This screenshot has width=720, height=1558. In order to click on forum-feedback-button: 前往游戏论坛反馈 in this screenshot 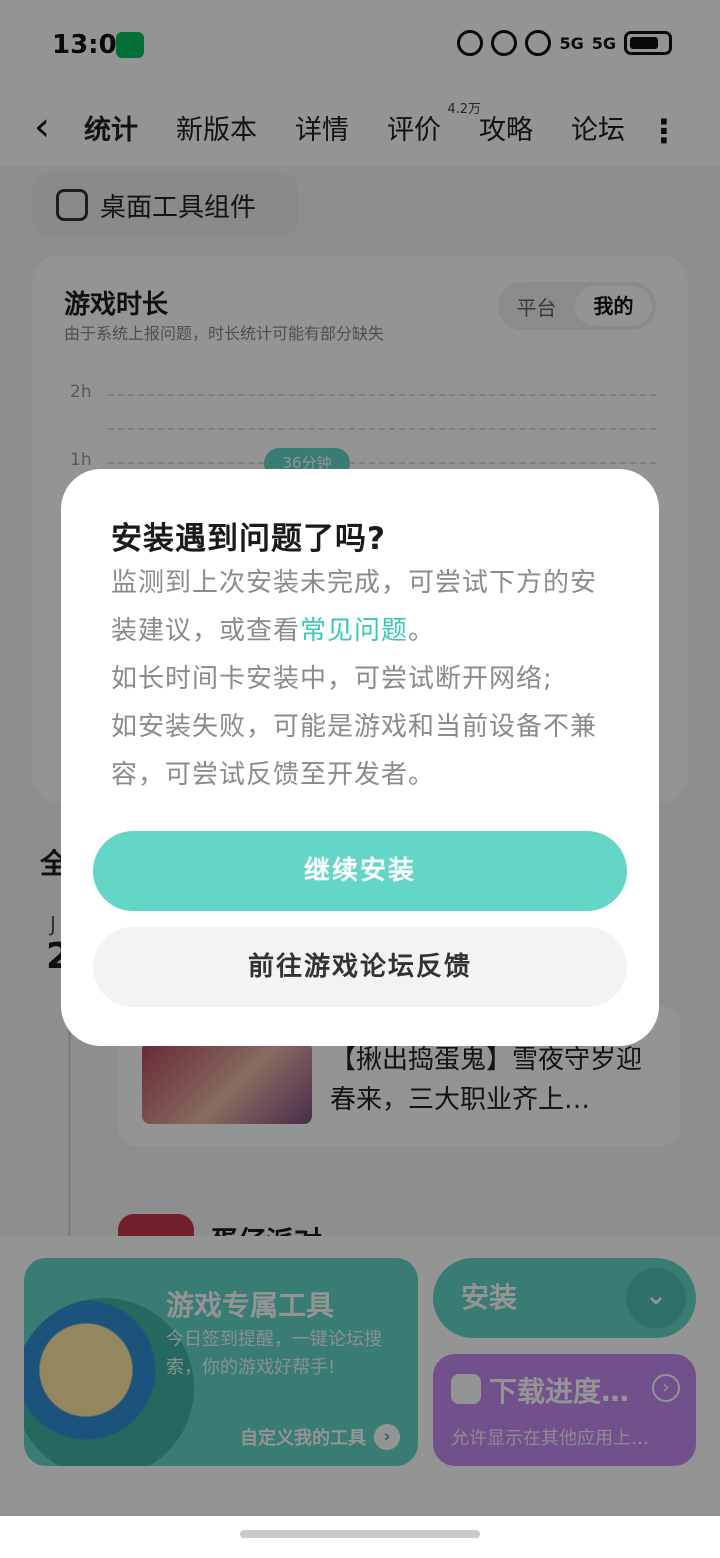, I will do `click(360, 967)`.